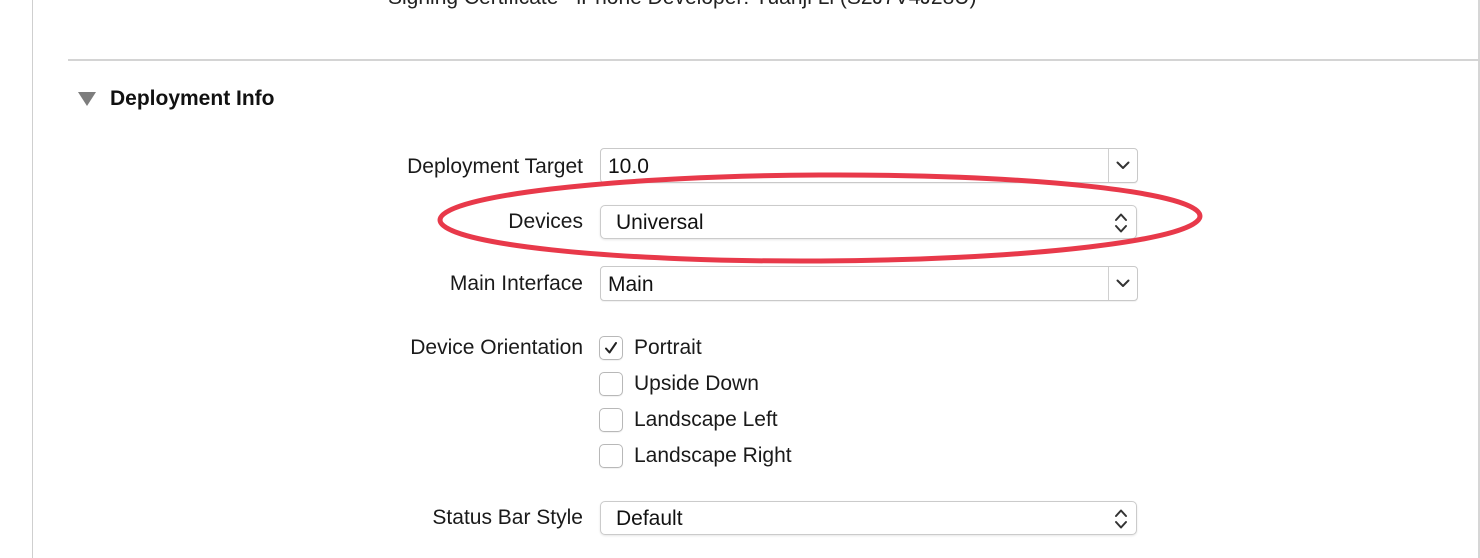 The image size is (1480, 558). Describe the element at coordinates (774, 60) in the screenshot. I see `section-divider` at that location.